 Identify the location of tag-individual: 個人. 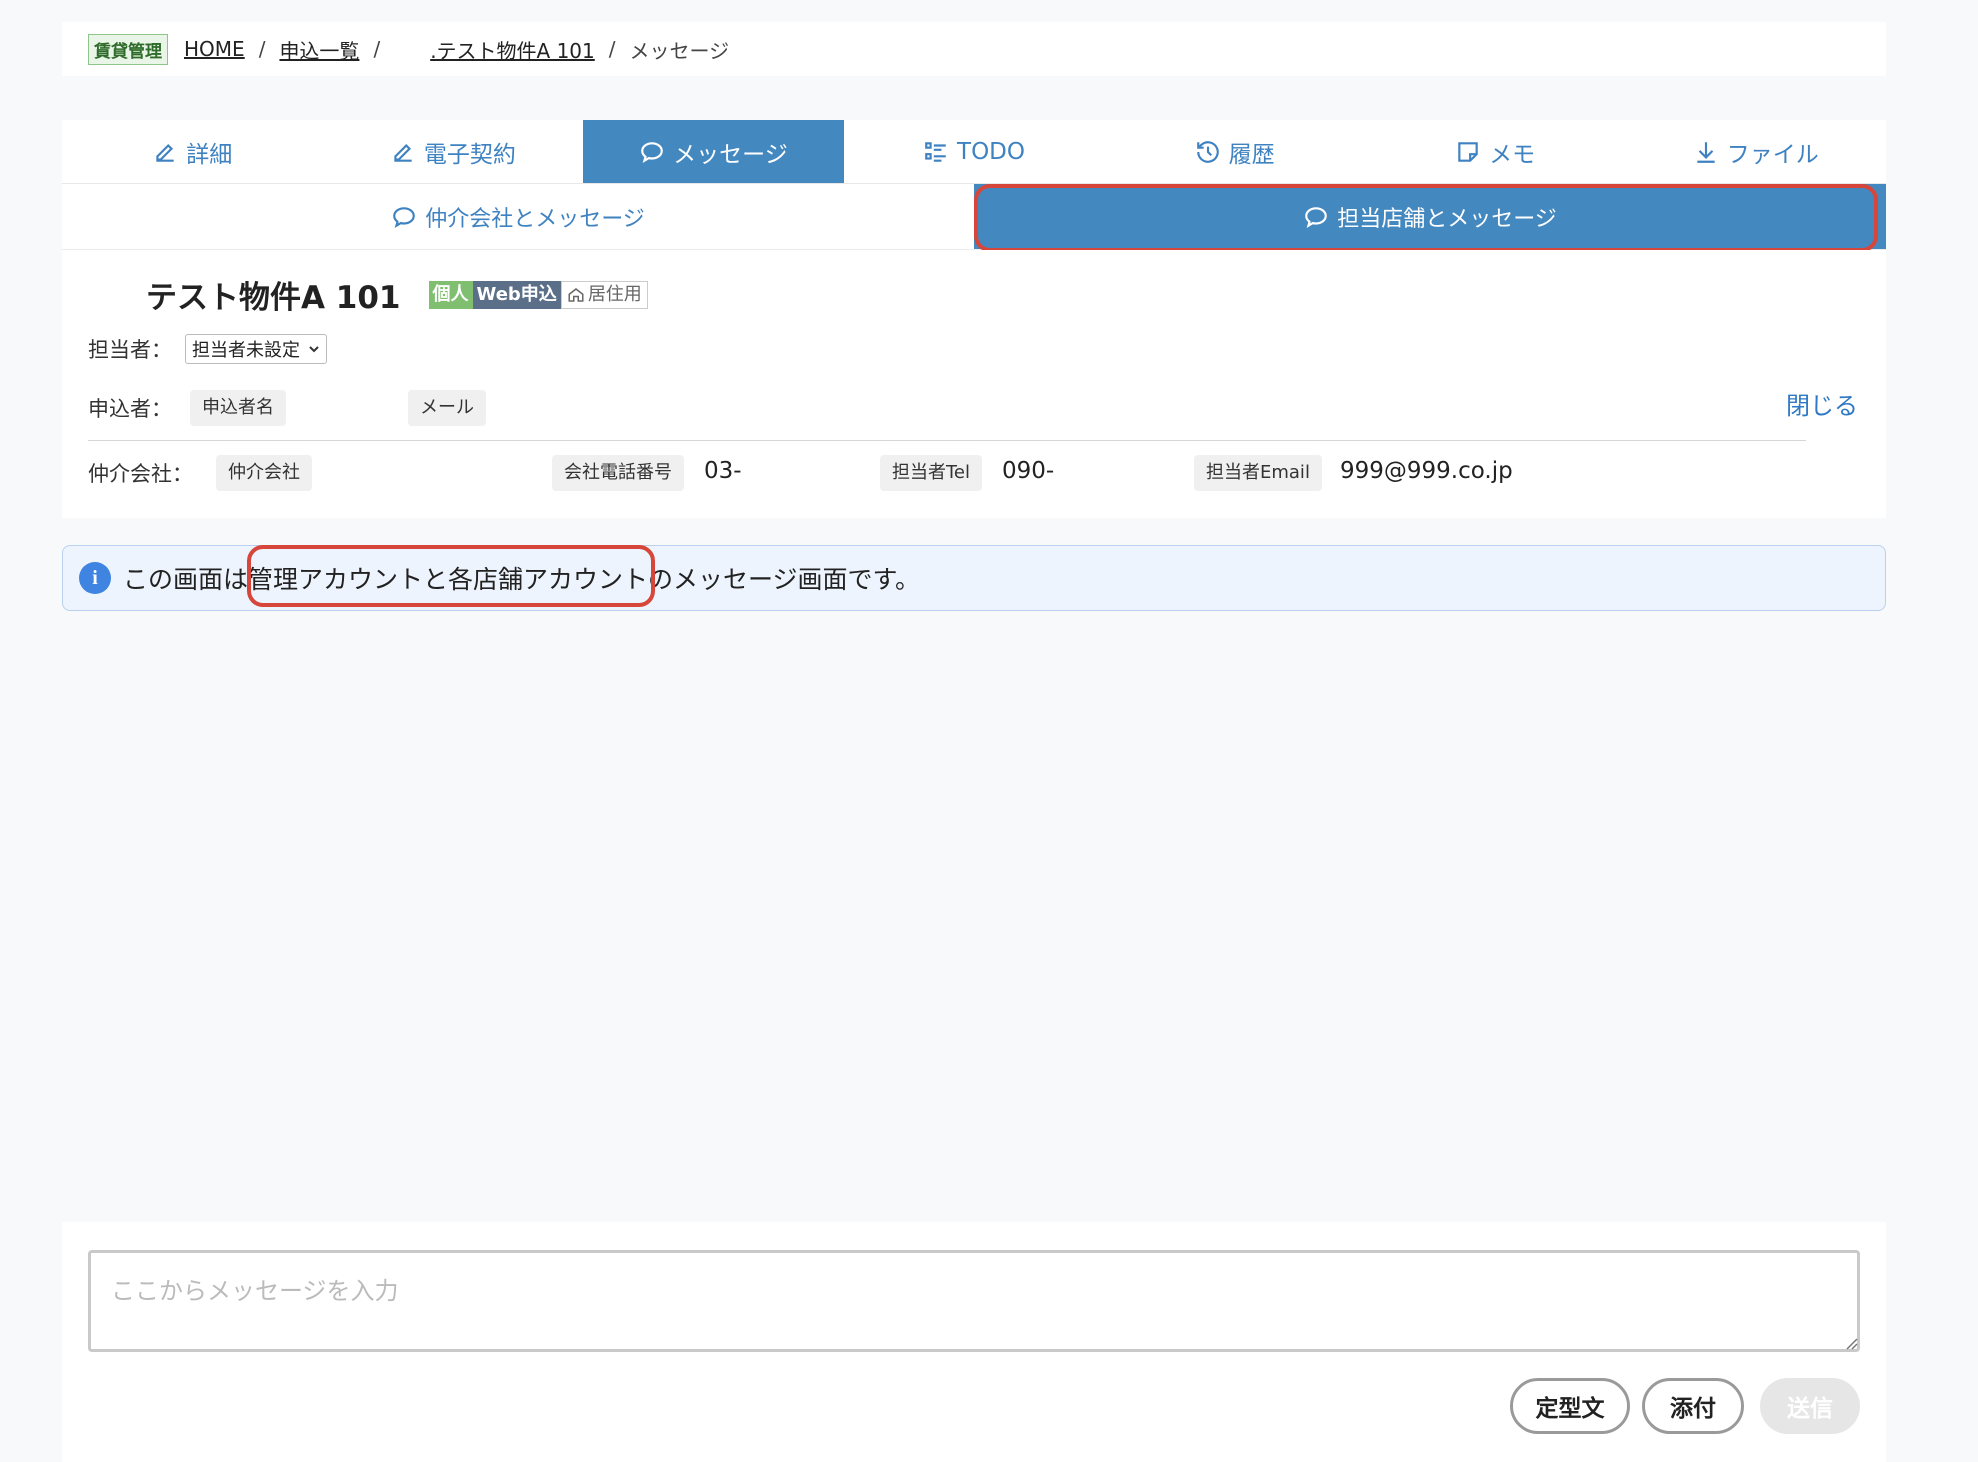
(450, 294).